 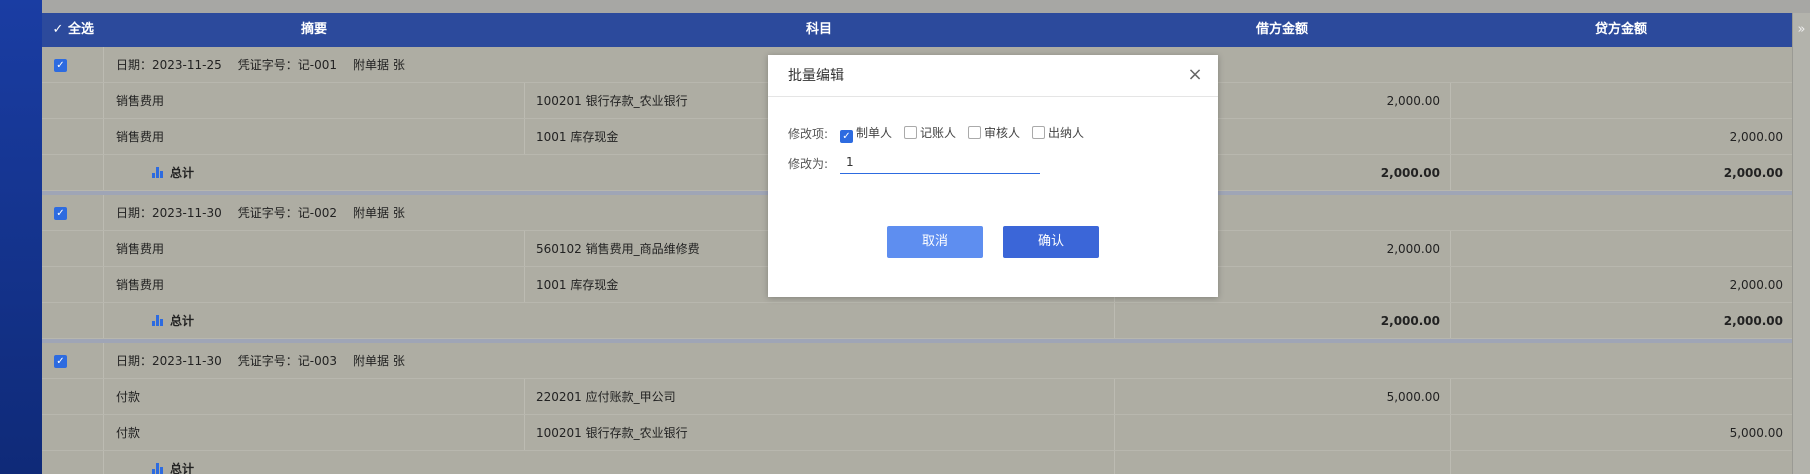 I want to click on value-input, so click(x=940, y=162).